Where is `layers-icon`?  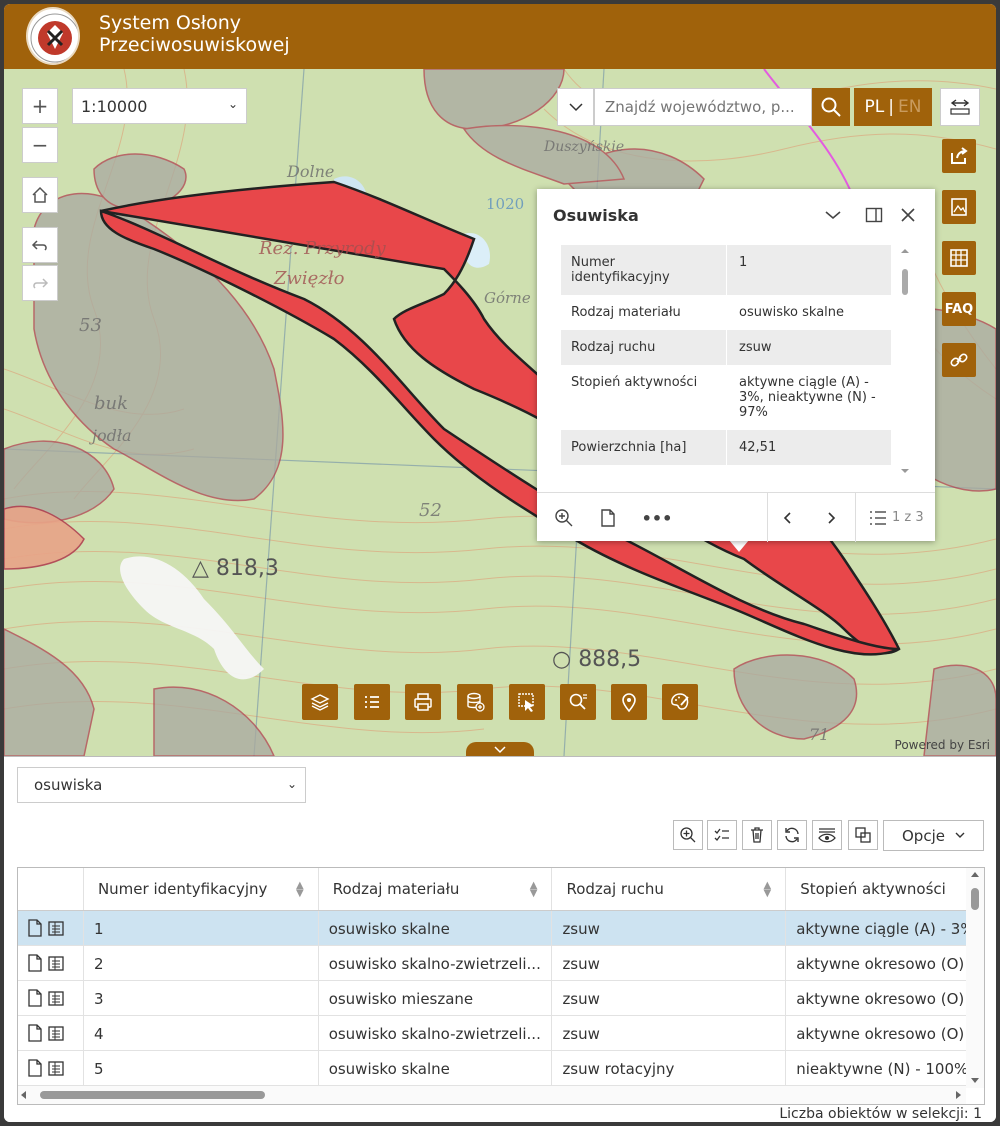 layers-icon is located at coordinates (320, 702).